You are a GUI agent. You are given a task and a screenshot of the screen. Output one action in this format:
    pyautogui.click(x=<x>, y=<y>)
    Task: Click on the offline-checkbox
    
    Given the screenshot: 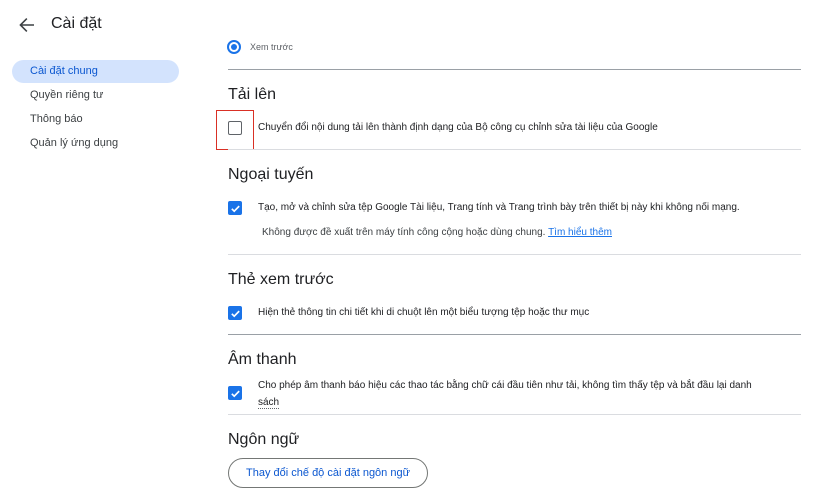 What is the action you would take?
    pyautogui.click(x=235, y=208)
    